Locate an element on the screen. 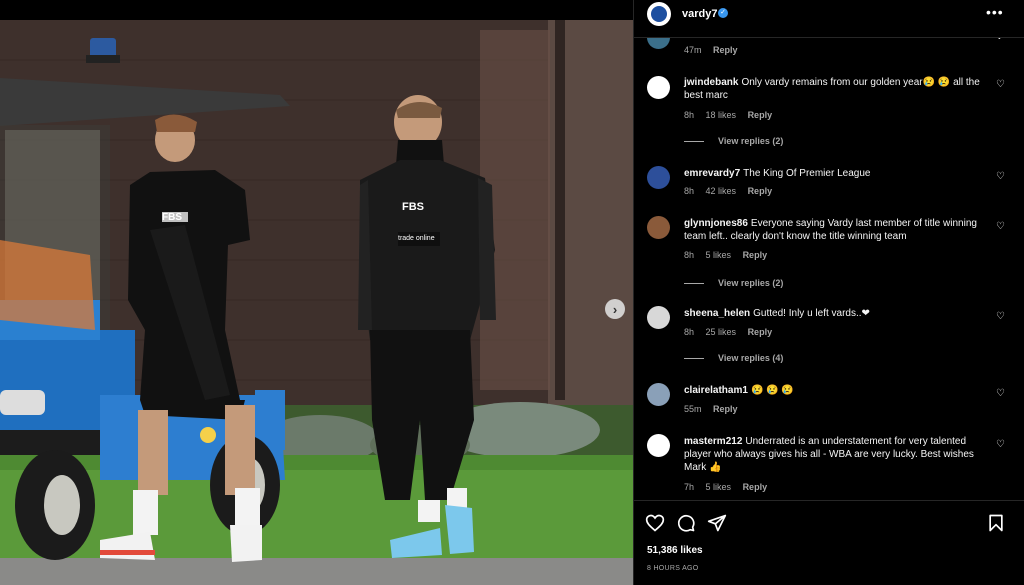  comment-likes: 42 likes is located at coordinates (721, 191).